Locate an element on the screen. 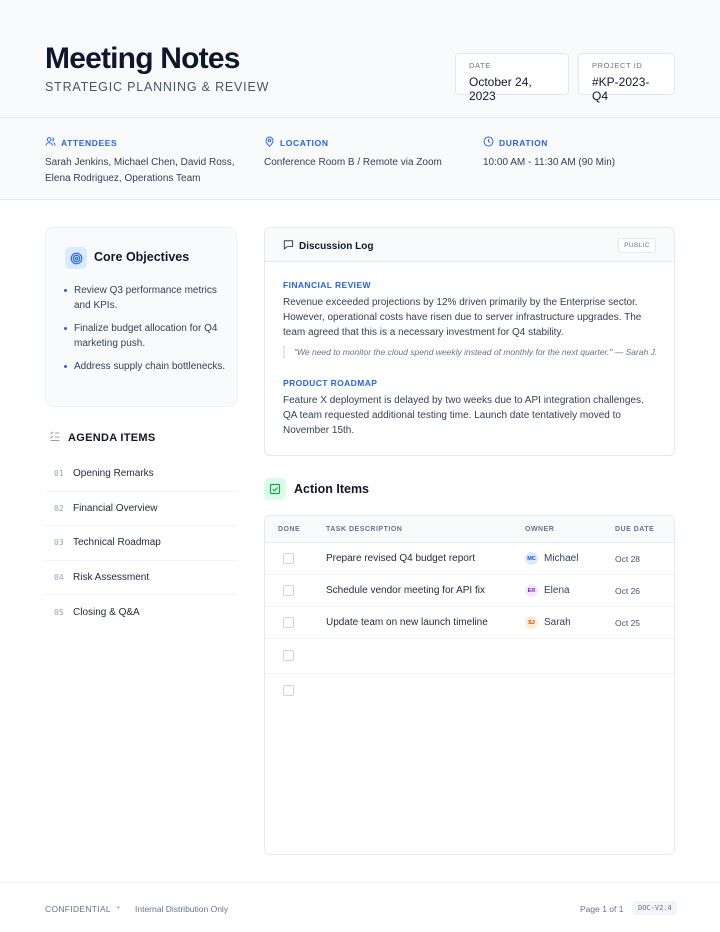 The image size is (720, 932). owner-name: Sarah is located at coordinates (557, 622).